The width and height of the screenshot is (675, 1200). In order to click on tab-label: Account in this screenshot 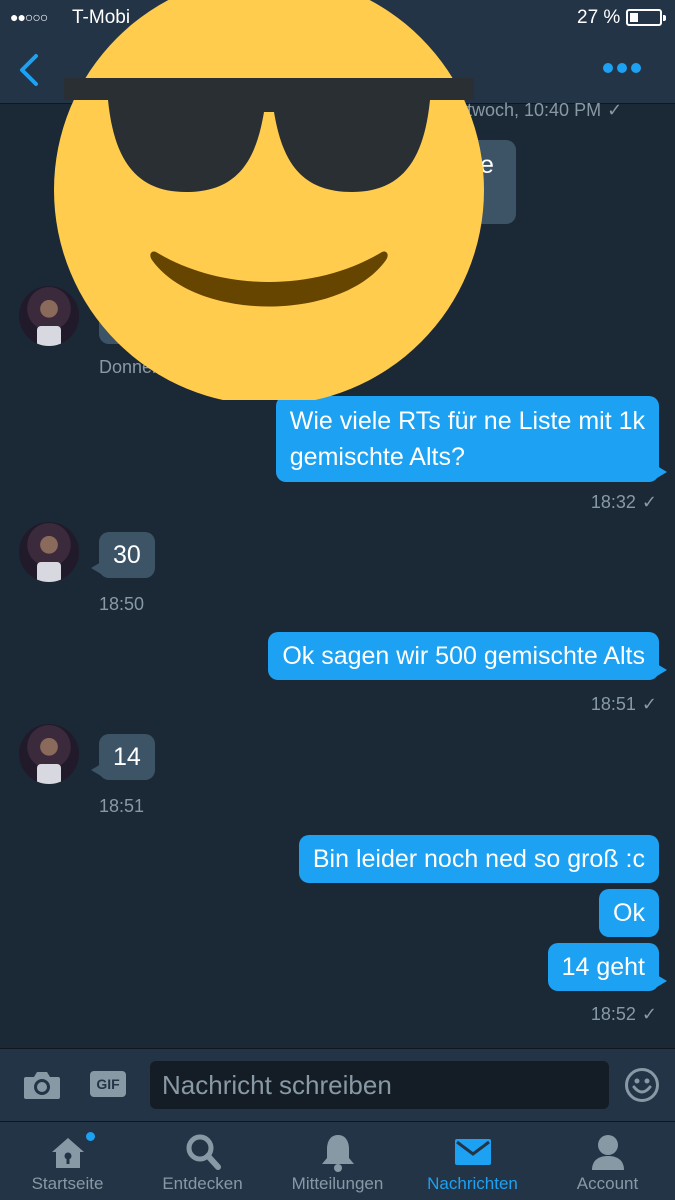, I will do `click(607, 1183)`.